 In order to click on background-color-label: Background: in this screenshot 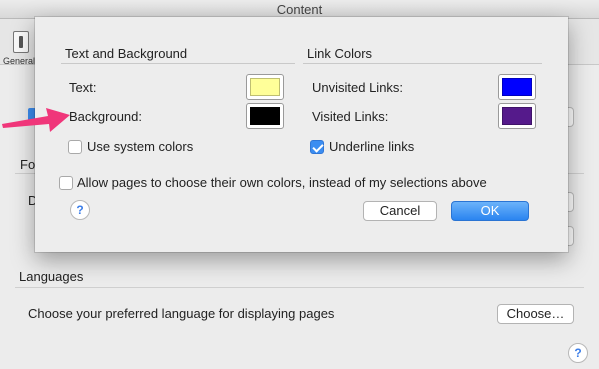, I will do `click(105, 116)`.